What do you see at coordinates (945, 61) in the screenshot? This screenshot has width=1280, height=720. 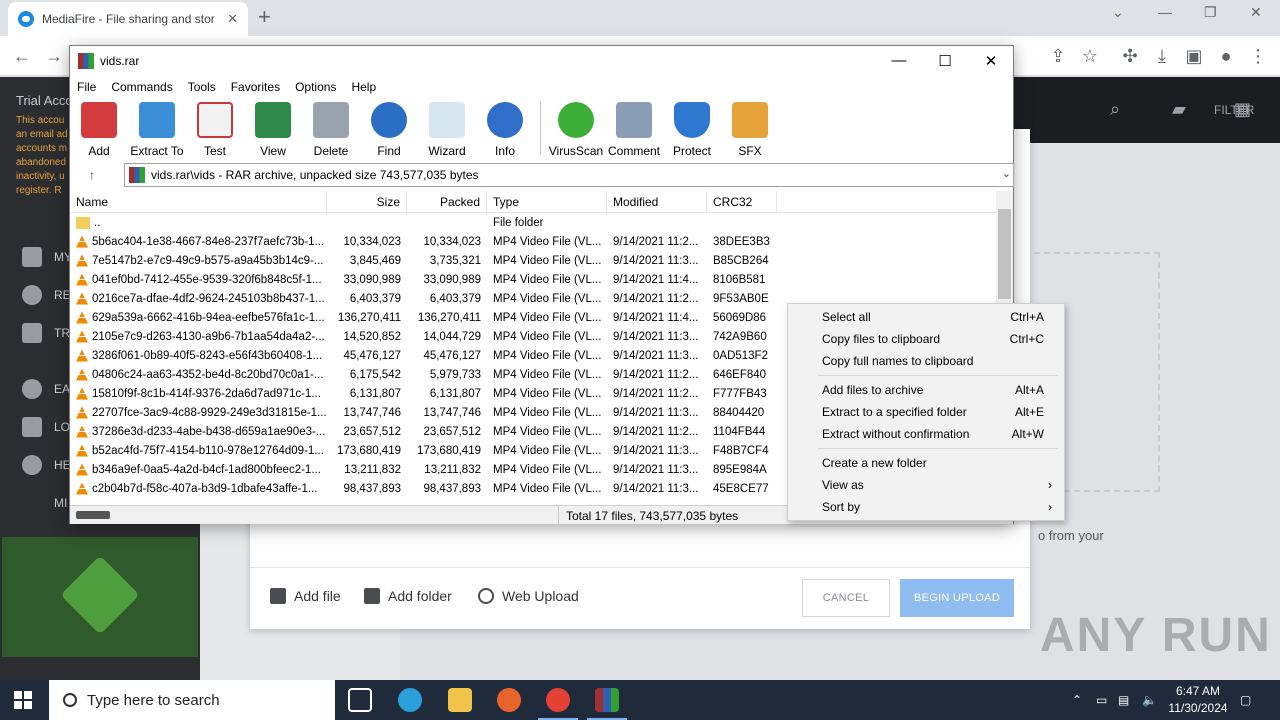 I see `winrar-maximize-button: ☐` at bounding box center [945, 61].